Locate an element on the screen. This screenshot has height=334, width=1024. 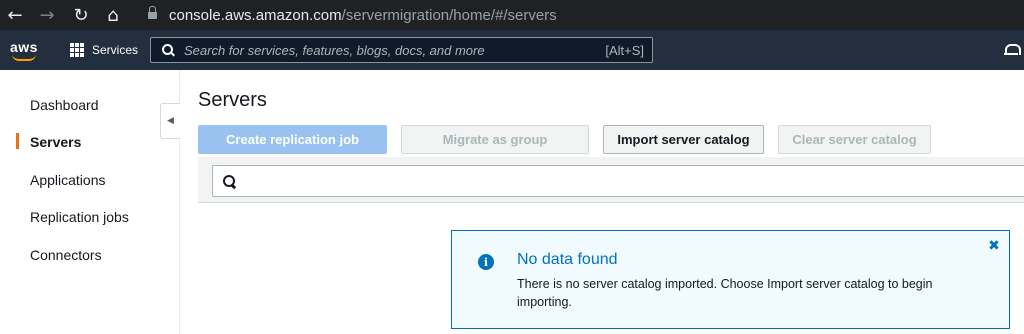
services-label: Services is located at coordinates (115, 50).